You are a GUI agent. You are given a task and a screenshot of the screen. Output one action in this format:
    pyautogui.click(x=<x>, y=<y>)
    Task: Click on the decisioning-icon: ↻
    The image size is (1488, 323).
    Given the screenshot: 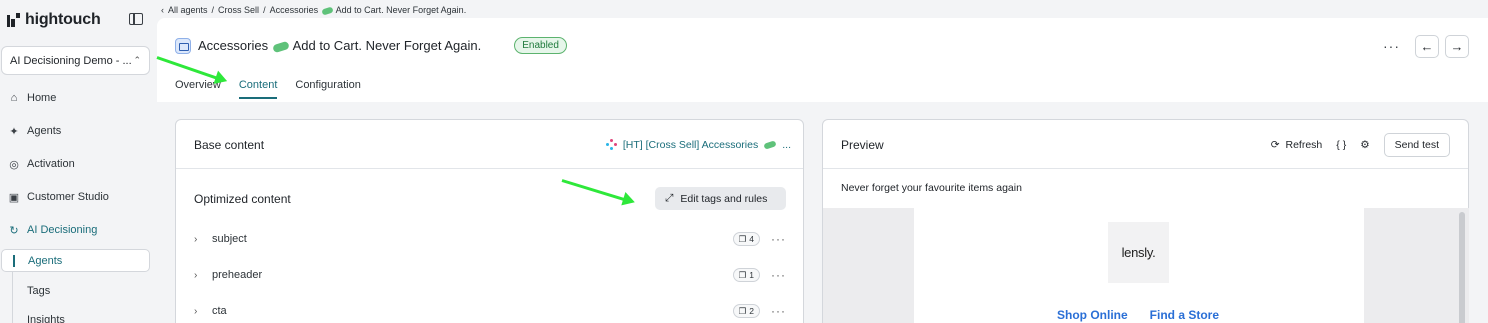 What is the action you would take?
    pyautogui.click(x=14, y=230)
    